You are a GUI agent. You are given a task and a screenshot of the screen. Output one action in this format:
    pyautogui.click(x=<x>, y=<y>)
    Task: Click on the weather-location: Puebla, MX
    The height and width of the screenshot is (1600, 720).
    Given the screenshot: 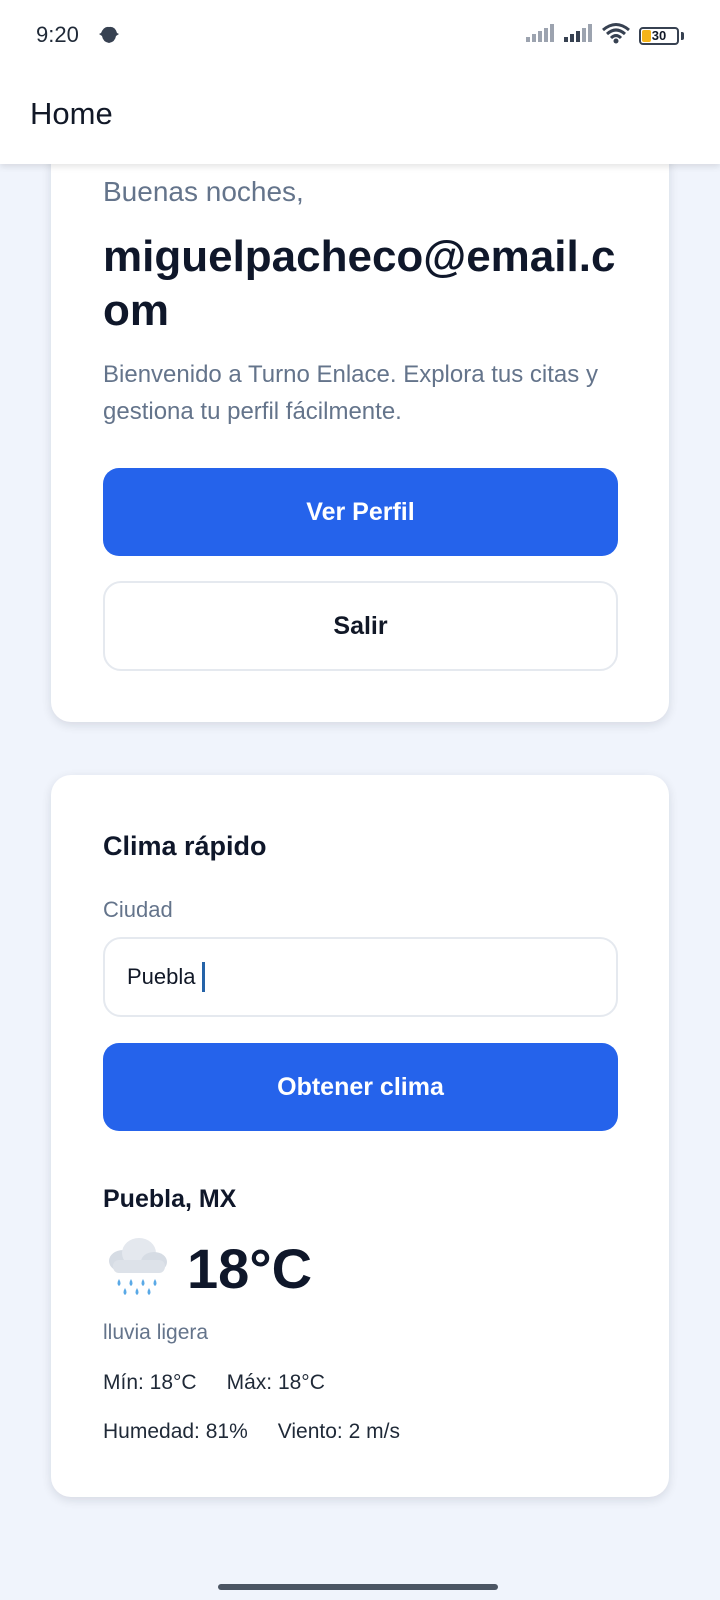 What is the action you would take?
    pyautogui.click(x=170, y=1199)
    